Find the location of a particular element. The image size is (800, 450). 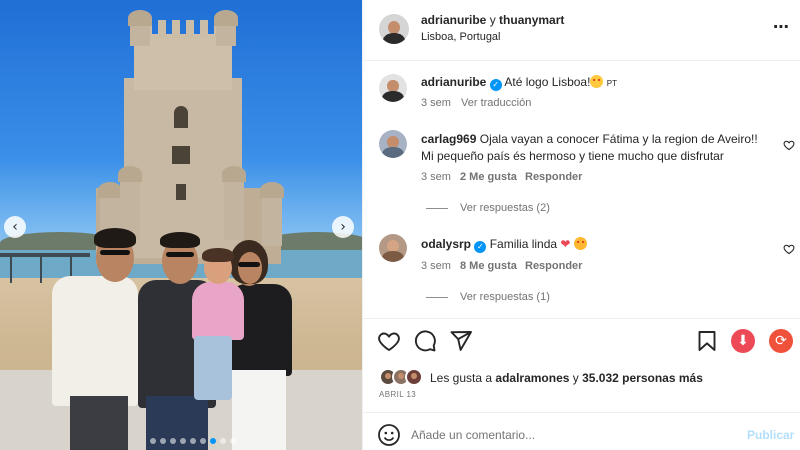

post-authors: adrianuribe y thuanymart is located at coordinates (493, 20).